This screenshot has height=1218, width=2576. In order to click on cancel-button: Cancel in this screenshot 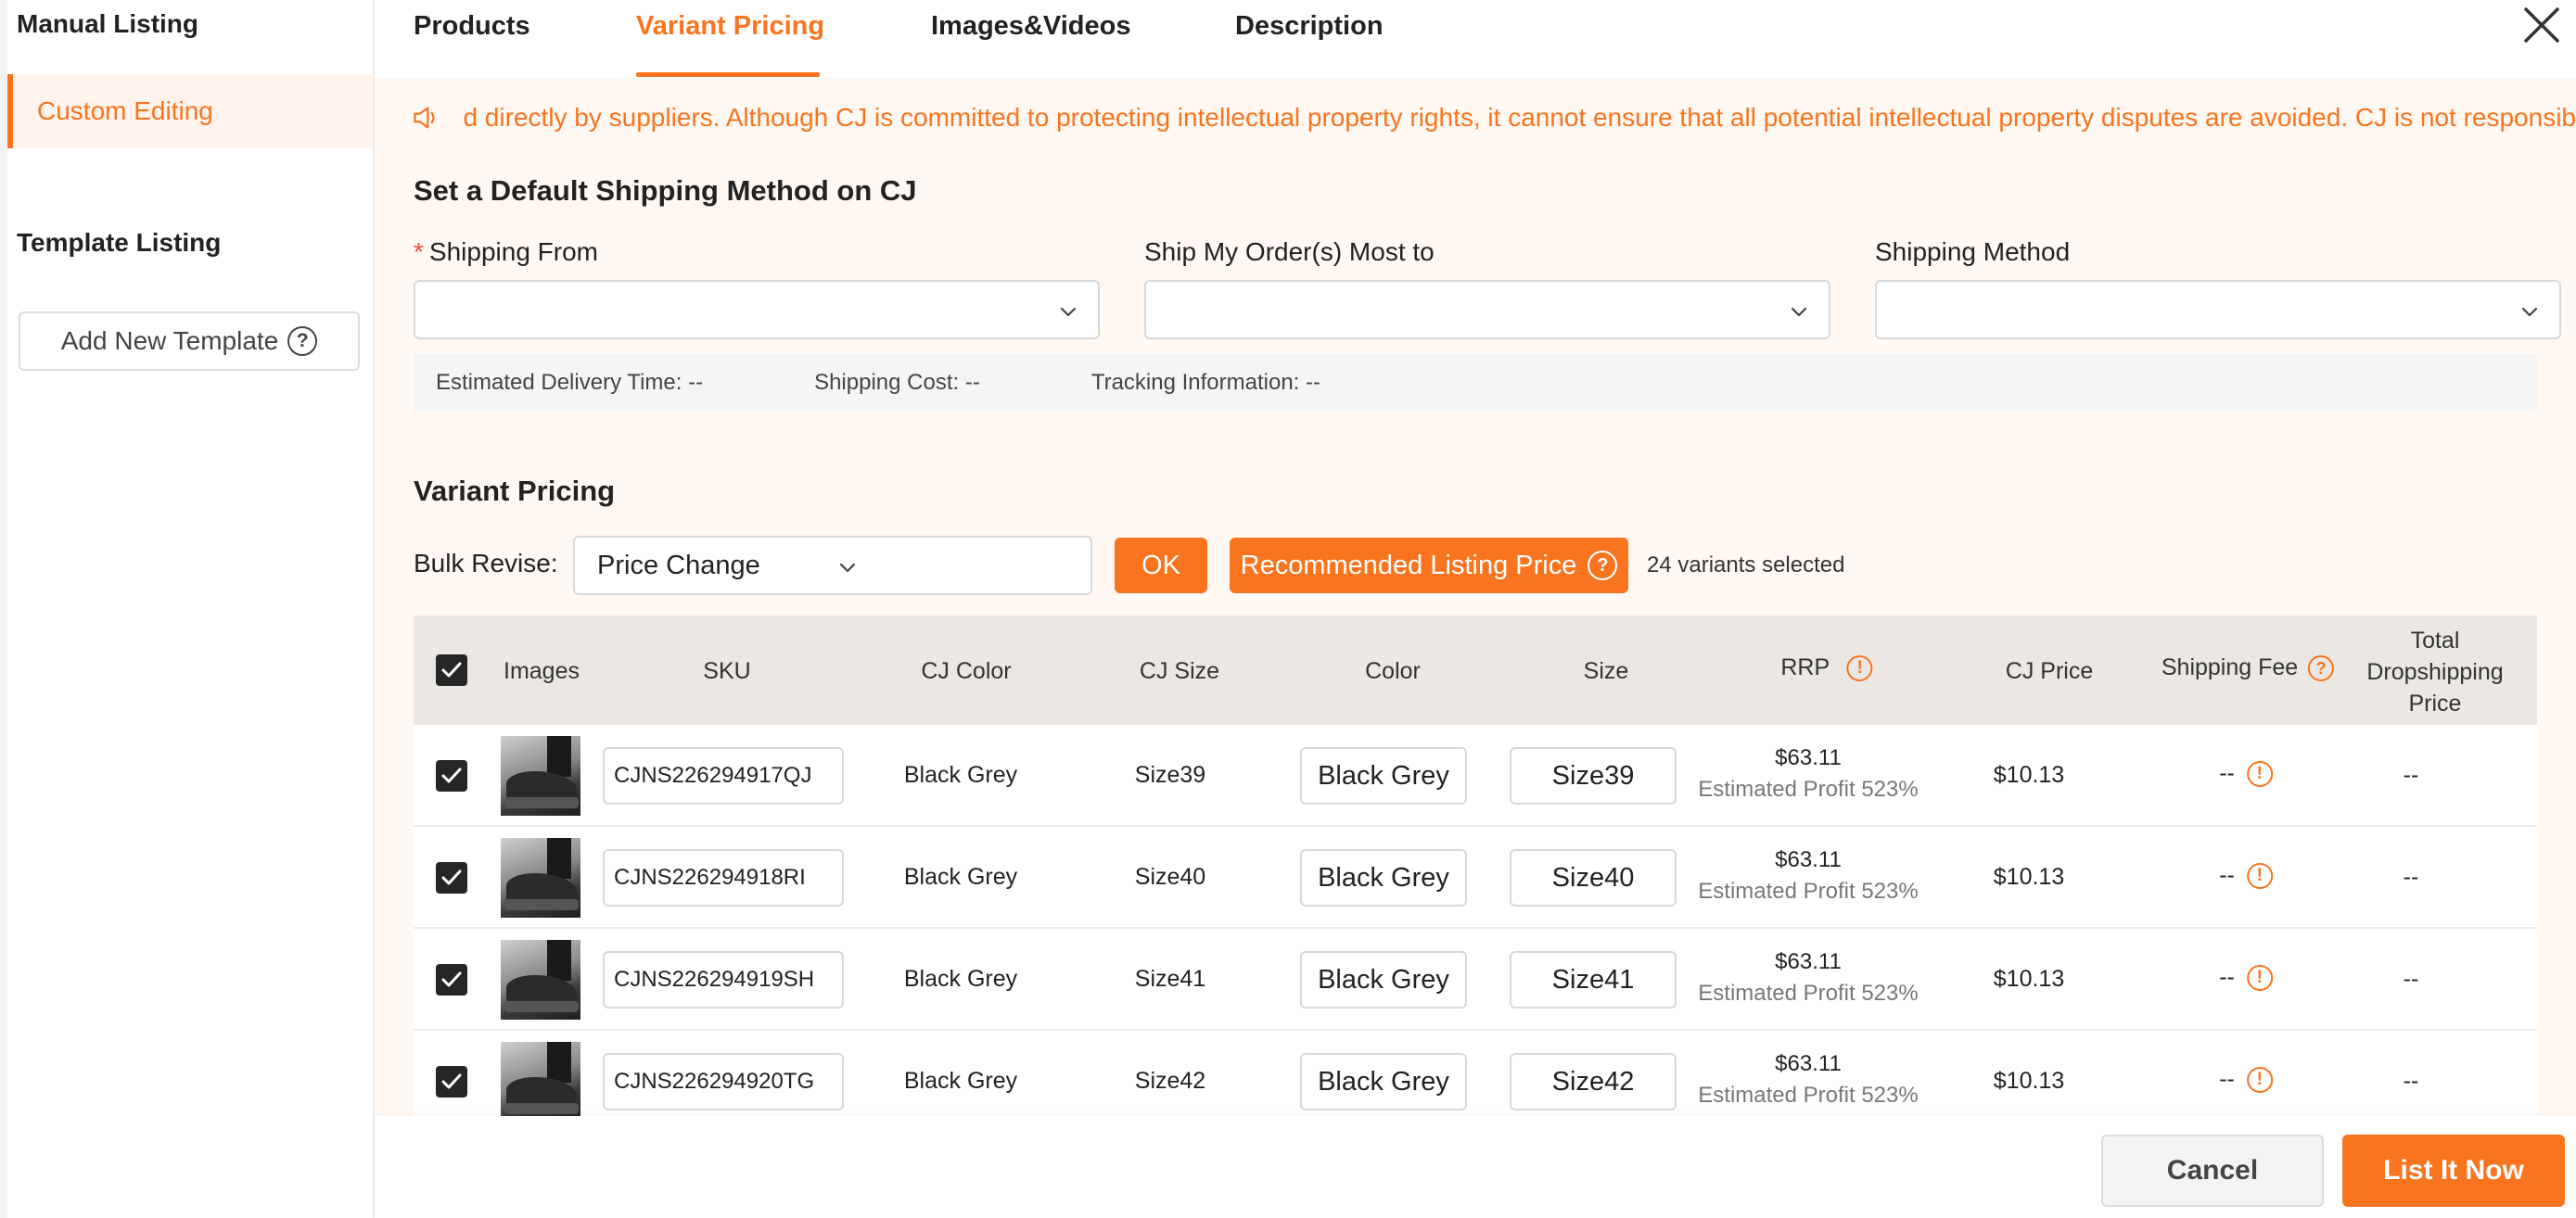, I will do `click(2212, 1171)`.